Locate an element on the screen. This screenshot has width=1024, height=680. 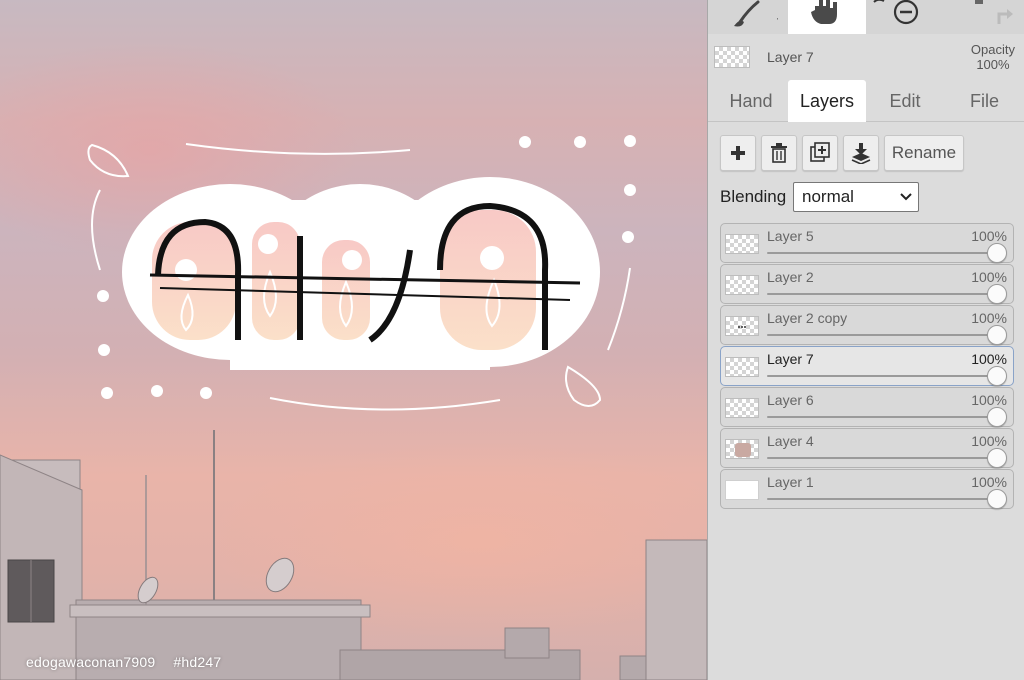
hand-tool-button is located at coordinates (827, 17).